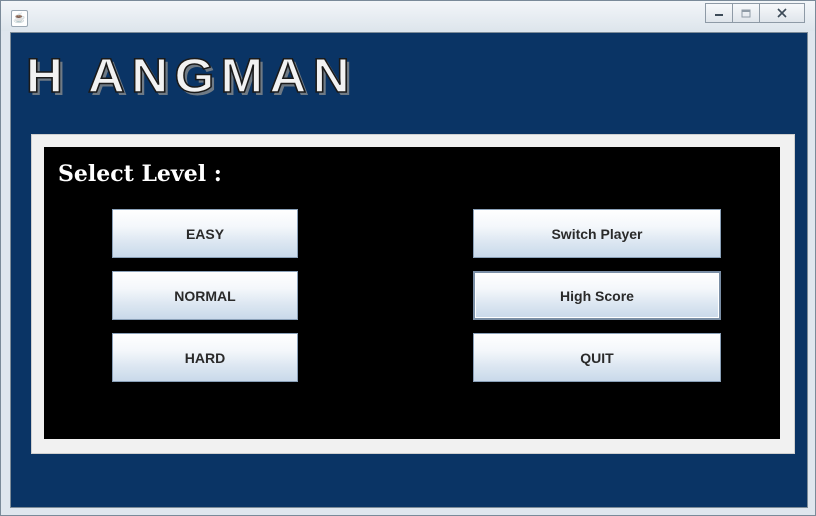 The height and width of the screenshot is (516, 816). Describe the element at coordinates (597, 295) in the screenshot. I see `high-score-button: High Score` at that location.